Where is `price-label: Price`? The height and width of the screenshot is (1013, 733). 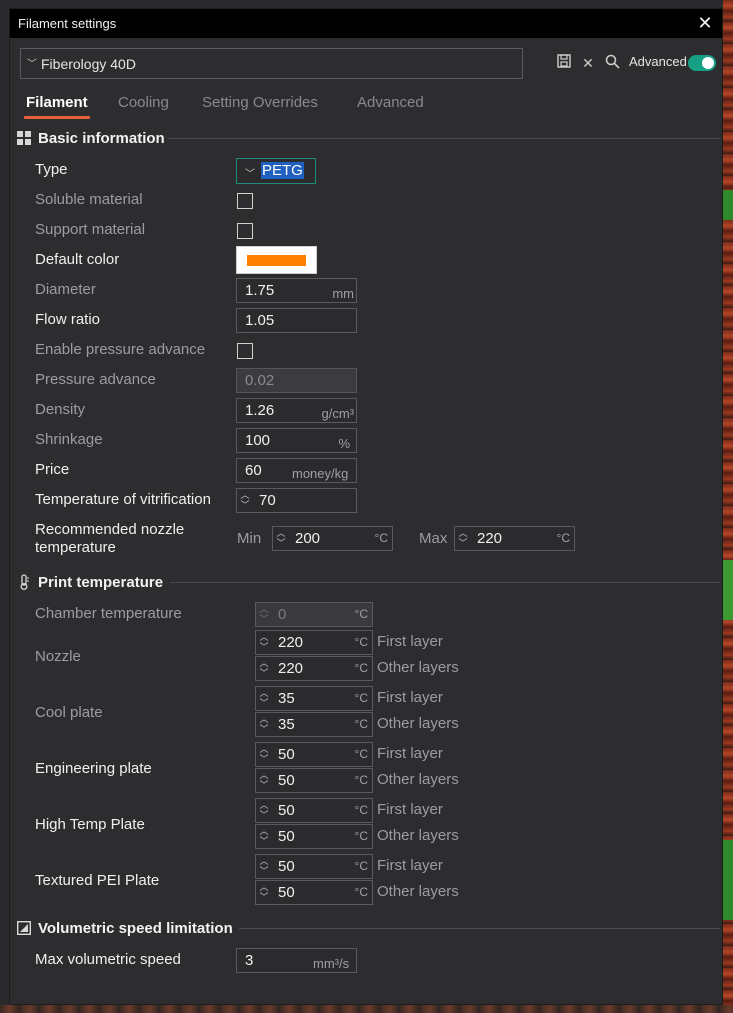
price-label: Price is located at coordinates (52, 469).